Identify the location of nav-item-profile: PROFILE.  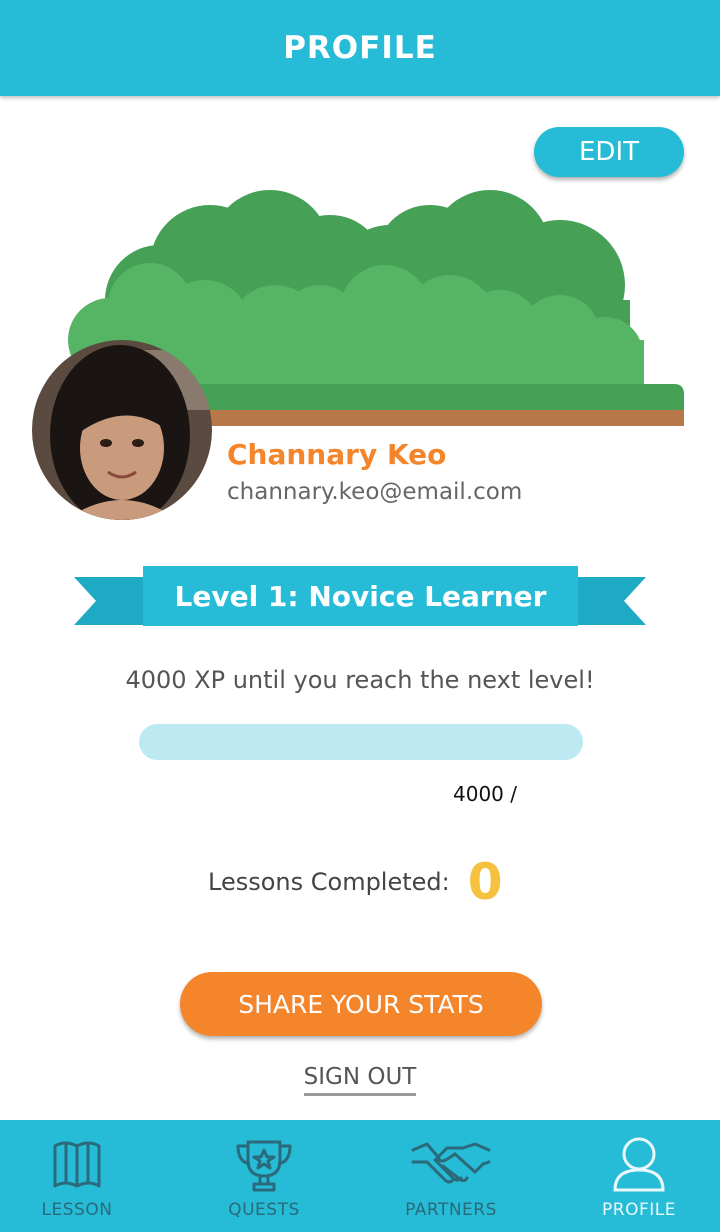
(639, 1176).